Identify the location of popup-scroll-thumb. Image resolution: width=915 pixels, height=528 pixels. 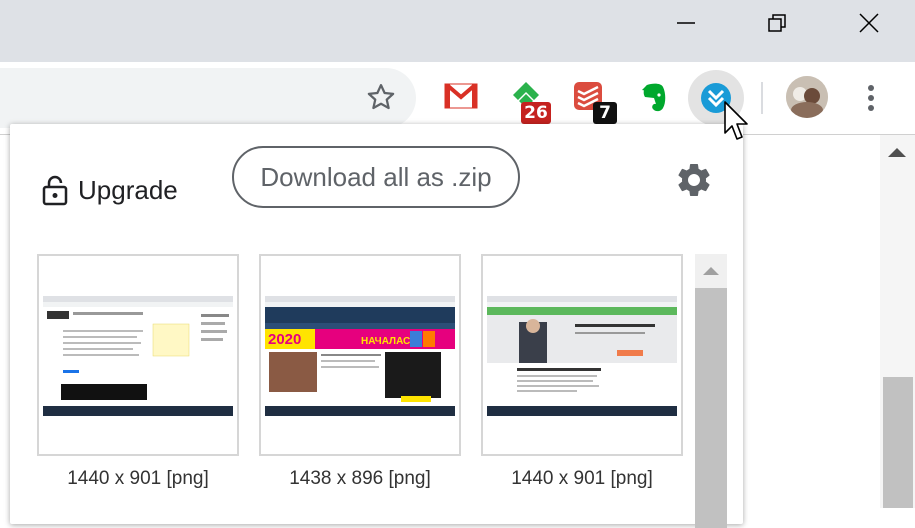
(711, 408).